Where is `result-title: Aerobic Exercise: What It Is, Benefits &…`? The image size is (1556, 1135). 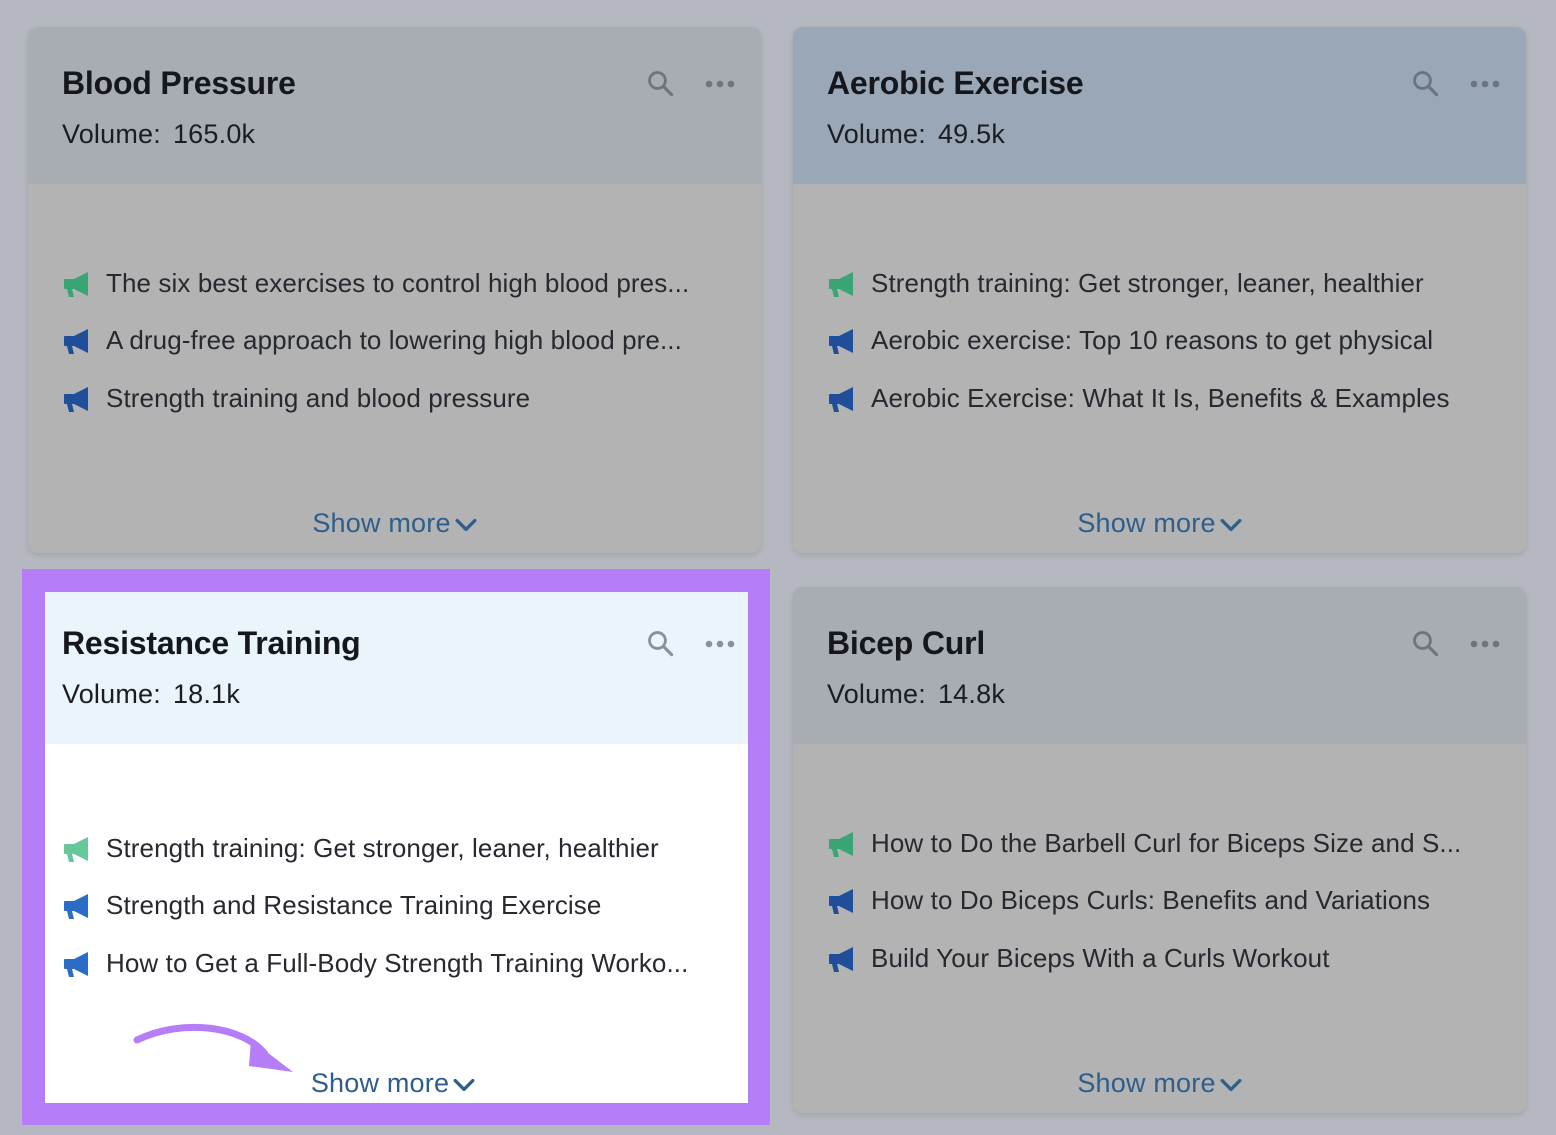 result-title: Aerobic Exercise: What It Is, Benefits &… is located at coordinates (1160, 398).